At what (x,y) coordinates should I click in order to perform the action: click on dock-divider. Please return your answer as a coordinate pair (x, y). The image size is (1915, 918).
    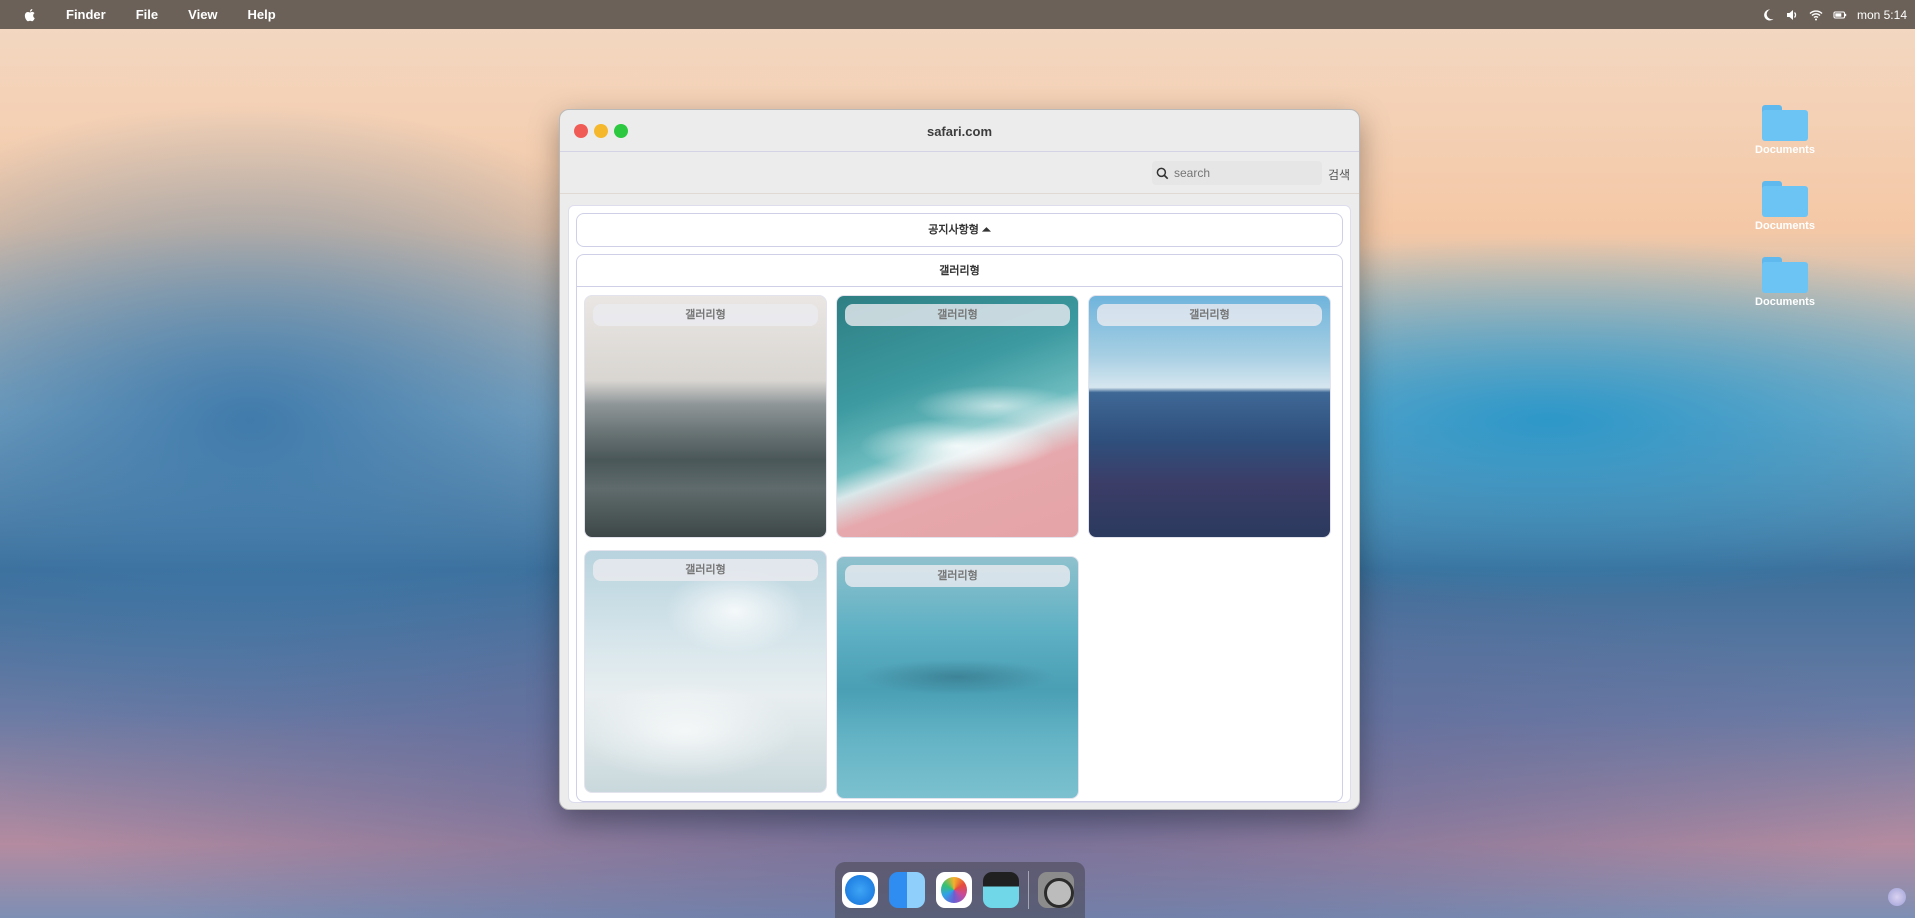
    Looking at the image, I should click on (1028, 890).